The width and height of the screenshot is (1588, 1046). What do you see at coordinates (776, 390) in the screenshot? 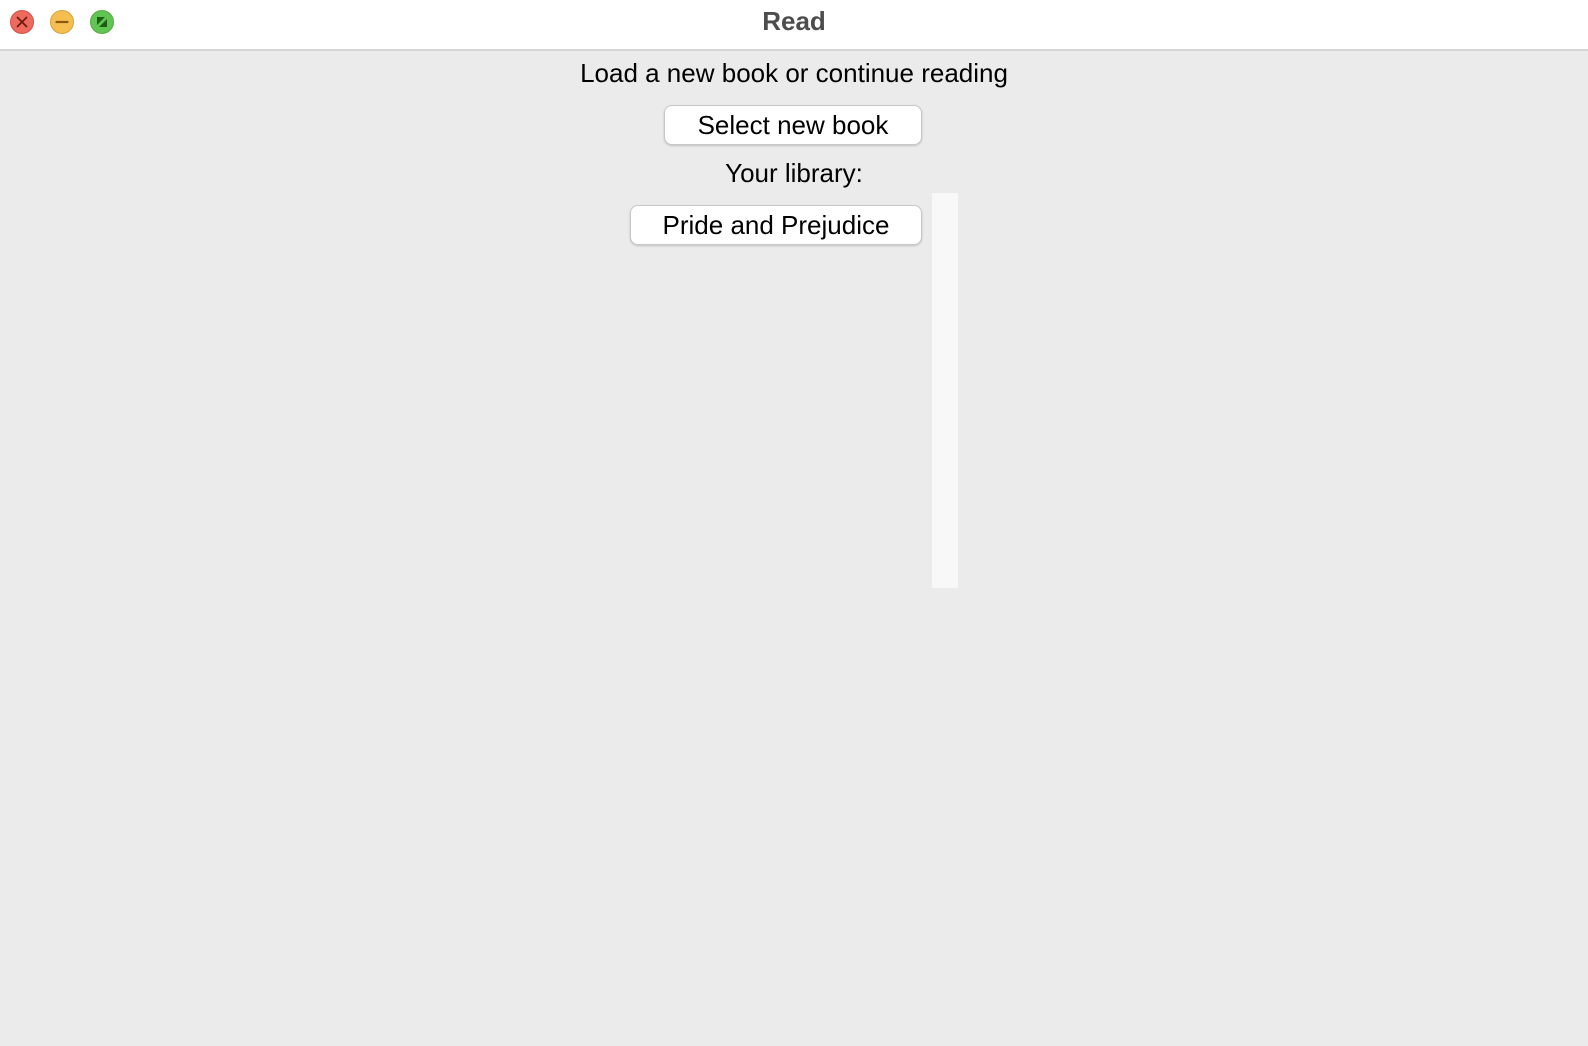
I see `library-list: Pride and Prejudice` at bounding box center [776, 390].